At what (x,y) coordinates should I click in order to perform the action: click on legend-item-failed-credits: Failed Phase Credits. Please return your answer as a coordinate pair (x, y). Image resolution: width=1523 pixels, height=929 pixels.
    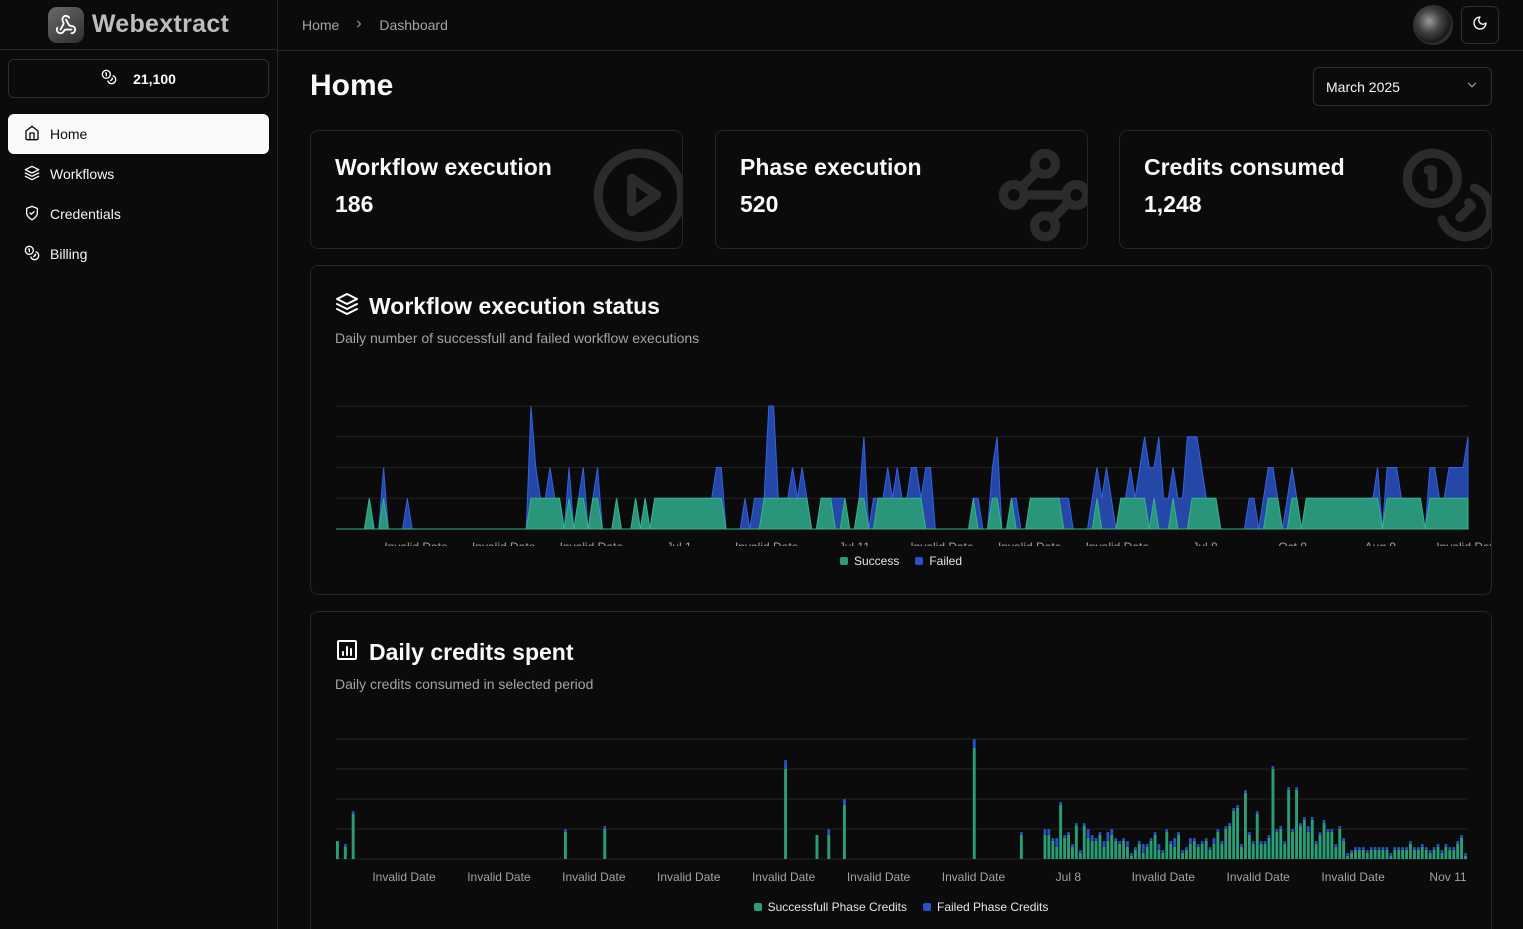
    Looking at the image, I should click on (985, 907).